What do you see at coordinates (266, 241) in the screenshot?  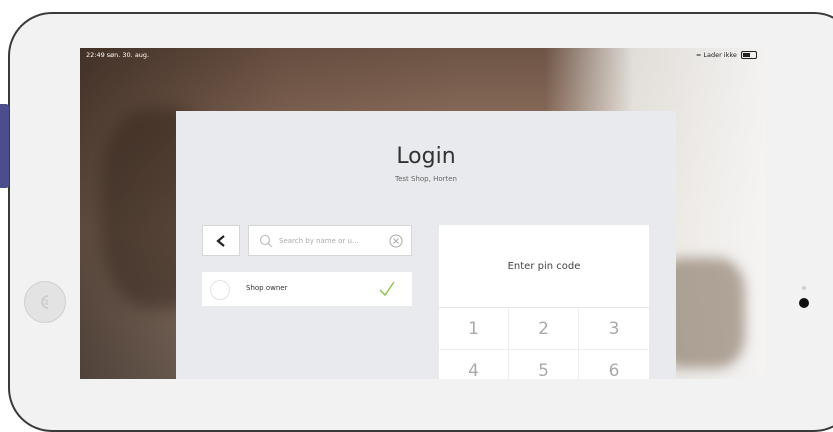 I see `search-icon` at bounding box center [266, 241].